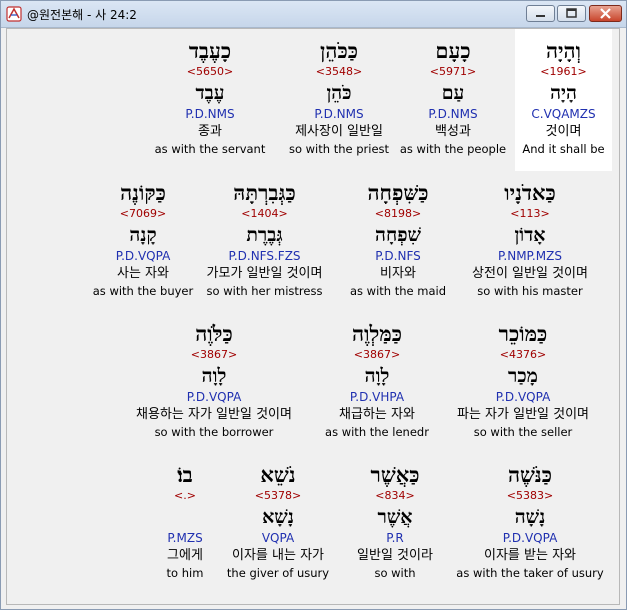 This screenshot has height=610, width=627. I want to click on strong-number: <1961>, so click(563, 72).